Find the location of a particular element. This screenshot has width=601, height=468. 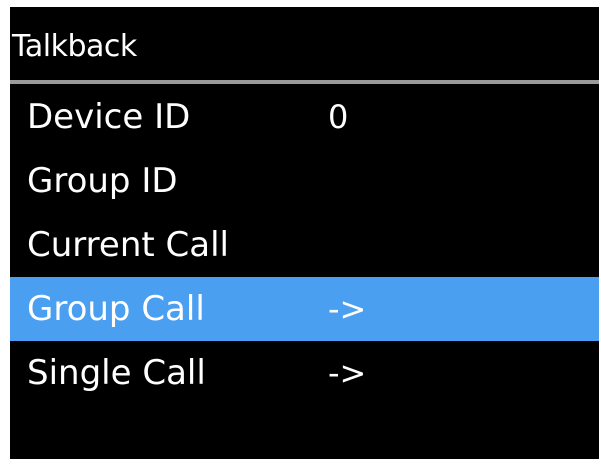

menu-item-device-id: Device ID 0 is located at coordinates (304, 117).